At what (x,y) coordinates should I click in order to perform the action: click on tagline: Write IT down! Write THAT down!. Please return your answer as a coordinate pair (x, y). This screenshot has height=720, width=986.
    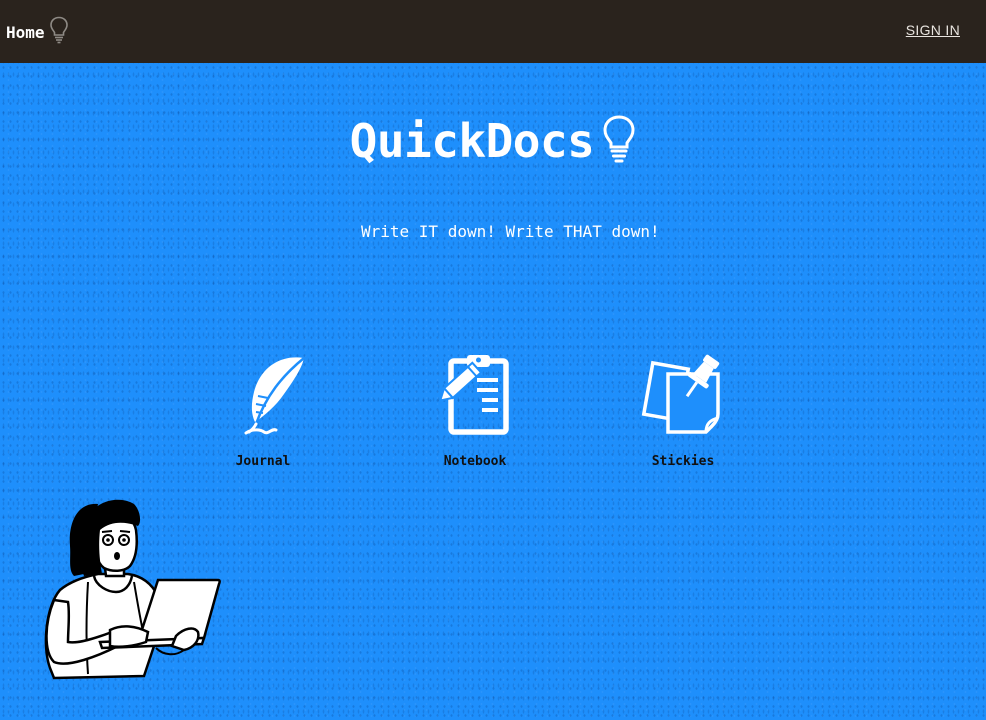
    Looking at the image, I should click on (510, 231).